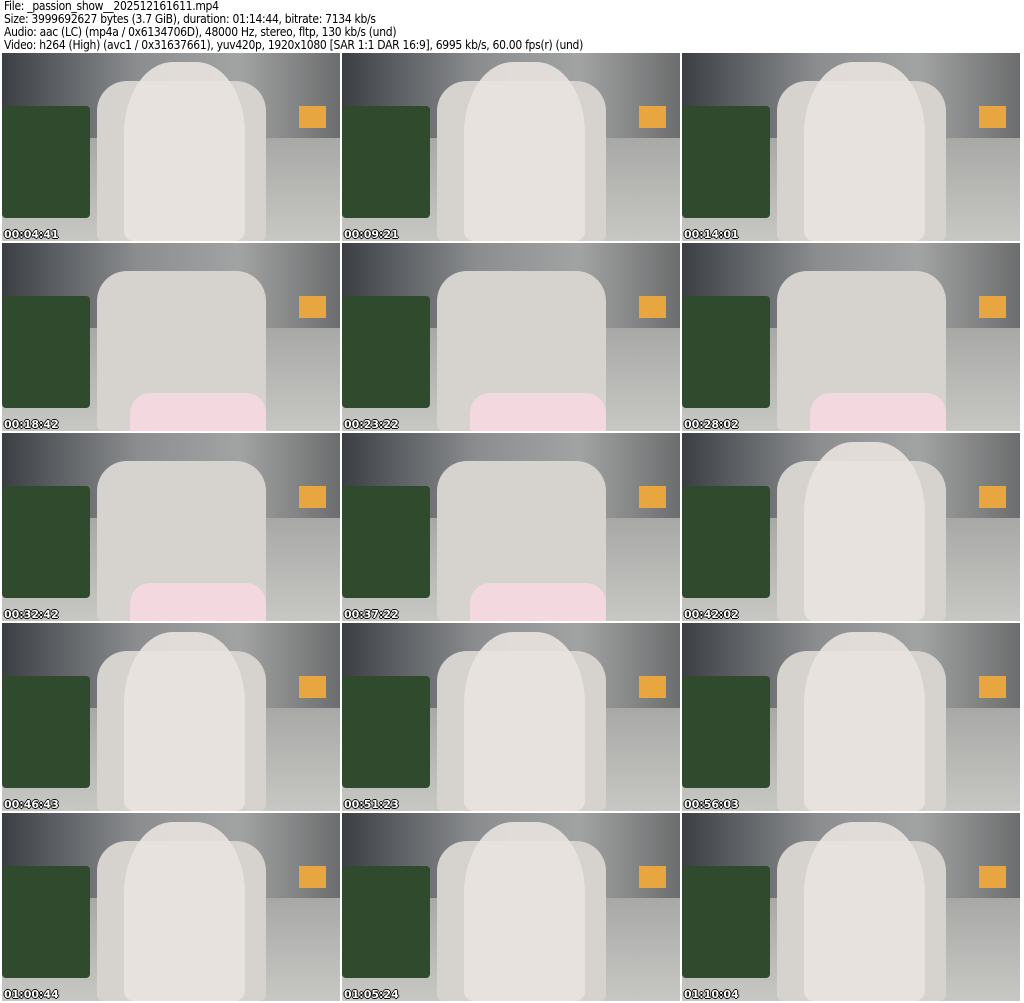 The width and height of the screenshot is (1024, 1003). I want to click on timestamp: 01:05:24, so click(371, 994).